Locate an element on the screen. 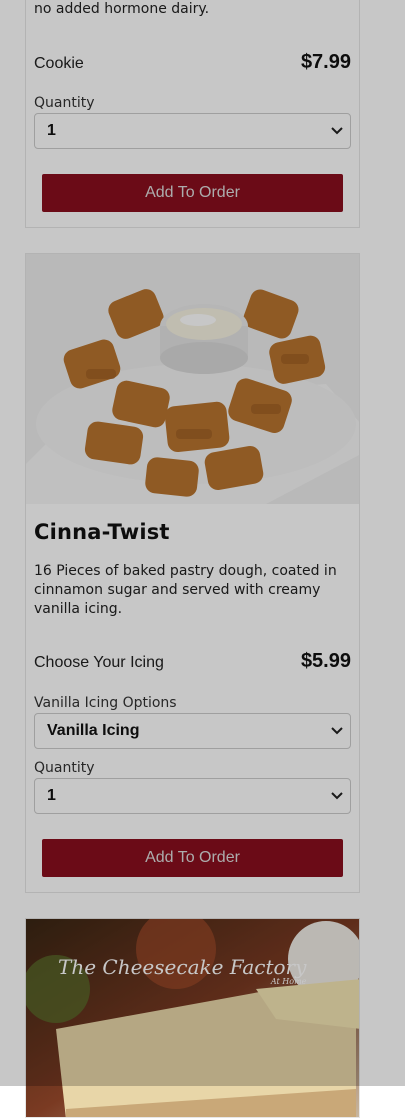 The height and width of the screenshot is (1118, 405). icing-options-label: Vanilla Icing Options is located at coordinates (105, 703).